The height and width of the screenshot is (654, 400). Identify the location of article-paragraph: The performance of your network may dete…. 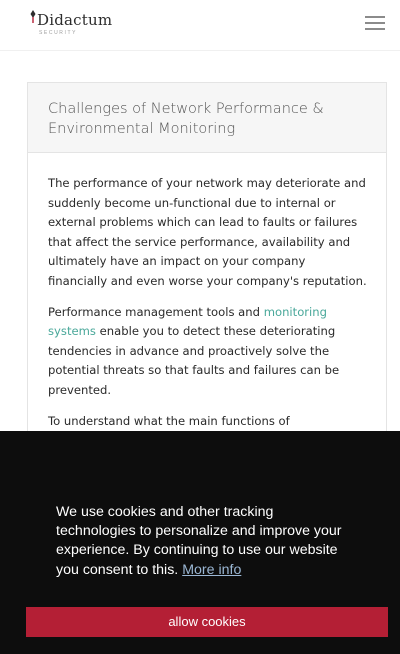
(207, 232).